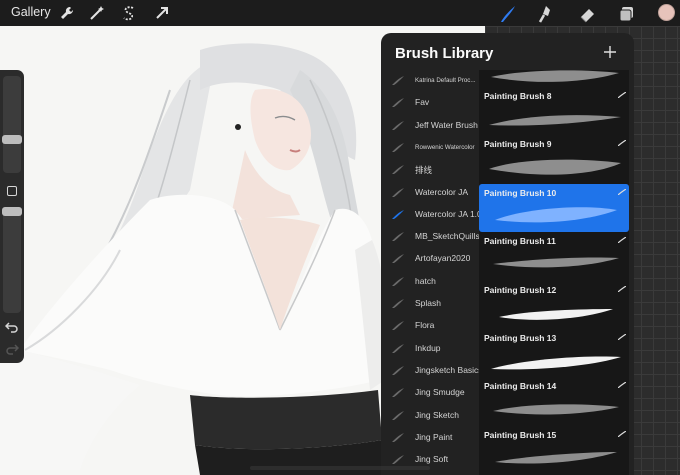 This screenshot has width=680, height=475. What do you see at coordinates (518, 144) in the screenshot?
I see `brush-name: Painting Brush 9` at bounding box center [518, 144].